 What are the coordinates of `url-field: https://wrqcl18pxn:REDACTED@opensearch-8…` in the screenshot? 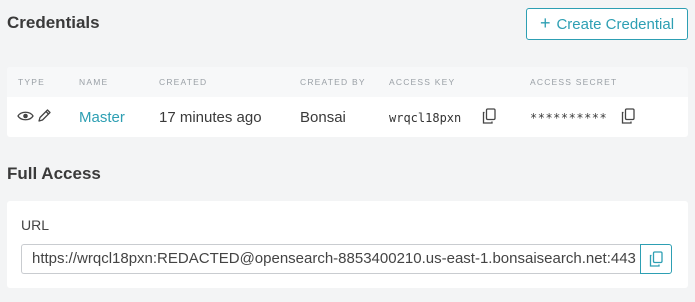 It's located at (330, 259).